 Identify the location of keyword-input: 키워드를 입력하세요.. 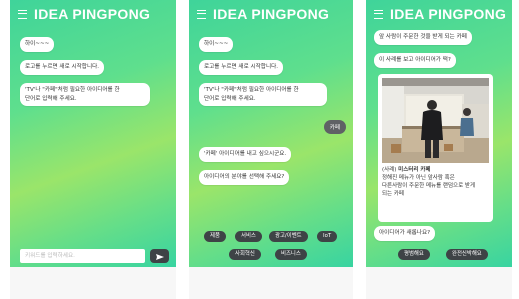
(82, 256).